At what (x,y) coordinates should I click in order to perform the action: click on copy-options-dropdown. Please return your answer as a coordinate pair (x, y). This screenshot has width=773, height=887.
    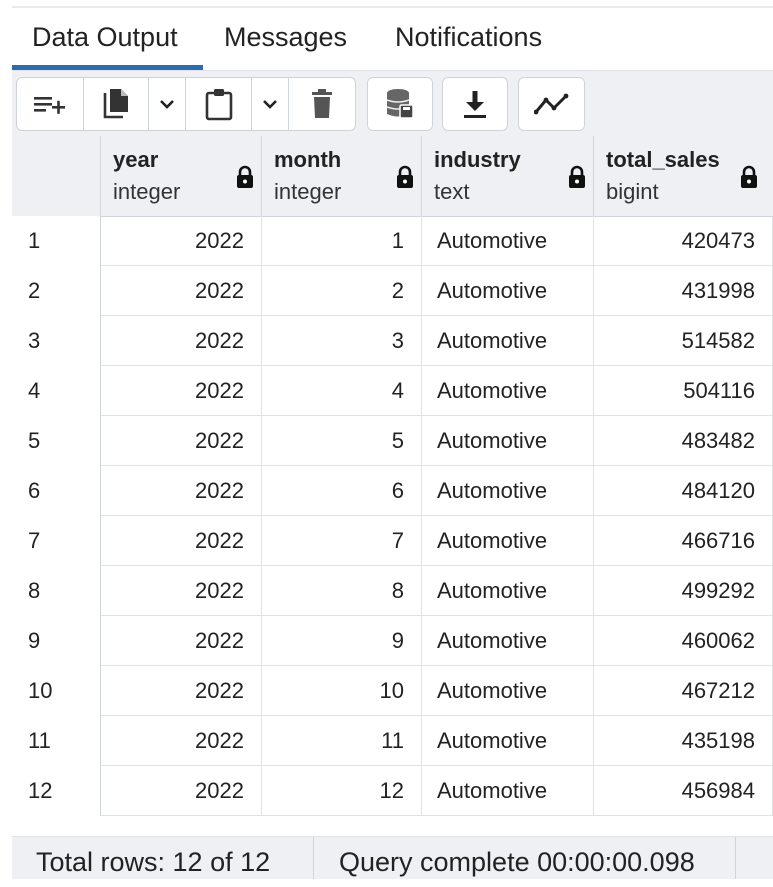
    Looking at the image, I should click on (167, 104).